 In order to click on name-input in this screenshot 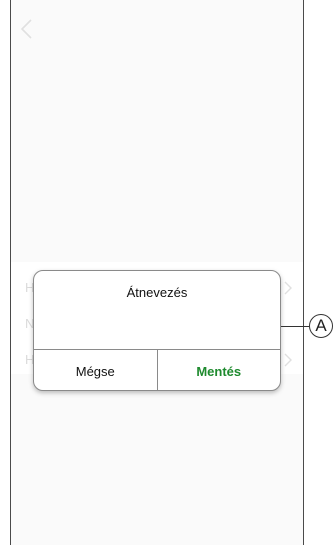, I will do `click(157, 328)`.